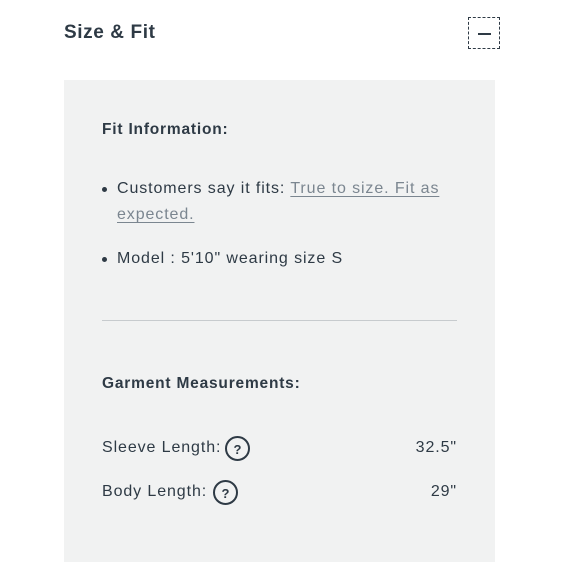 This screenshot has height=580, width=580. Describe the element at coordinates (443, 491) in the screenshot. I see `body-length-value: 29"` at that location.